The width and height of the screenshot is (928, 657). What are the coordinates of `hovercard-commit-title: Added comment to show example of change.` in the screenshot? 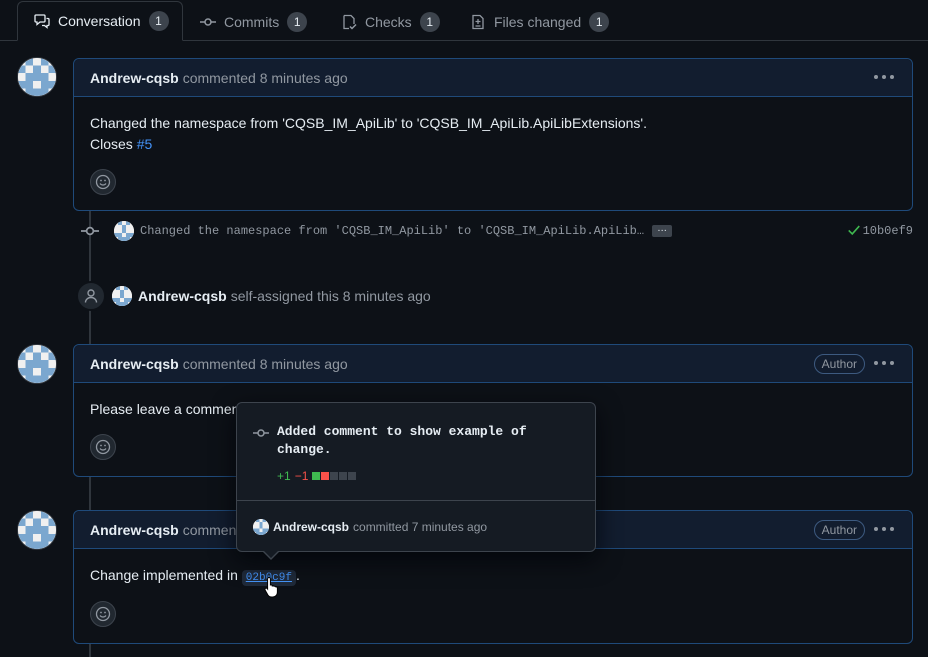 It's located at (427, 441).